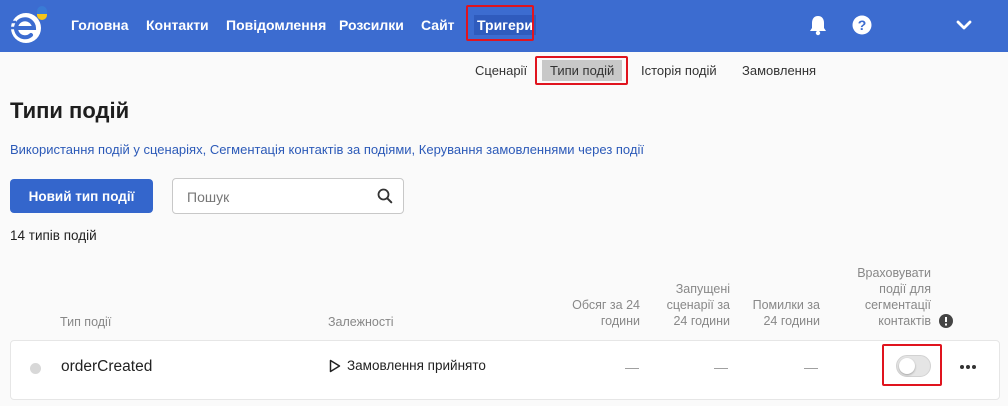 The image size is (1008, 406). Describe the element at coordinates (70, 110) in the screenshot. I see `page-title: Типи подій` at that location.